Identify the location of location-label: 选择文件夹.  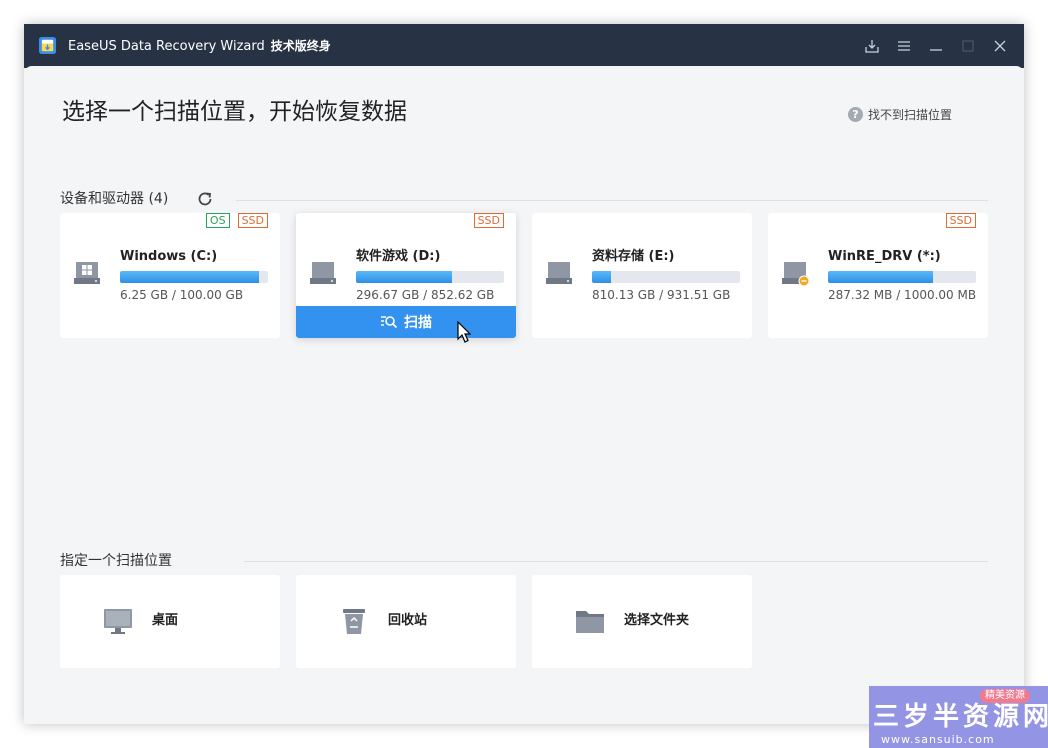
(657, 620).